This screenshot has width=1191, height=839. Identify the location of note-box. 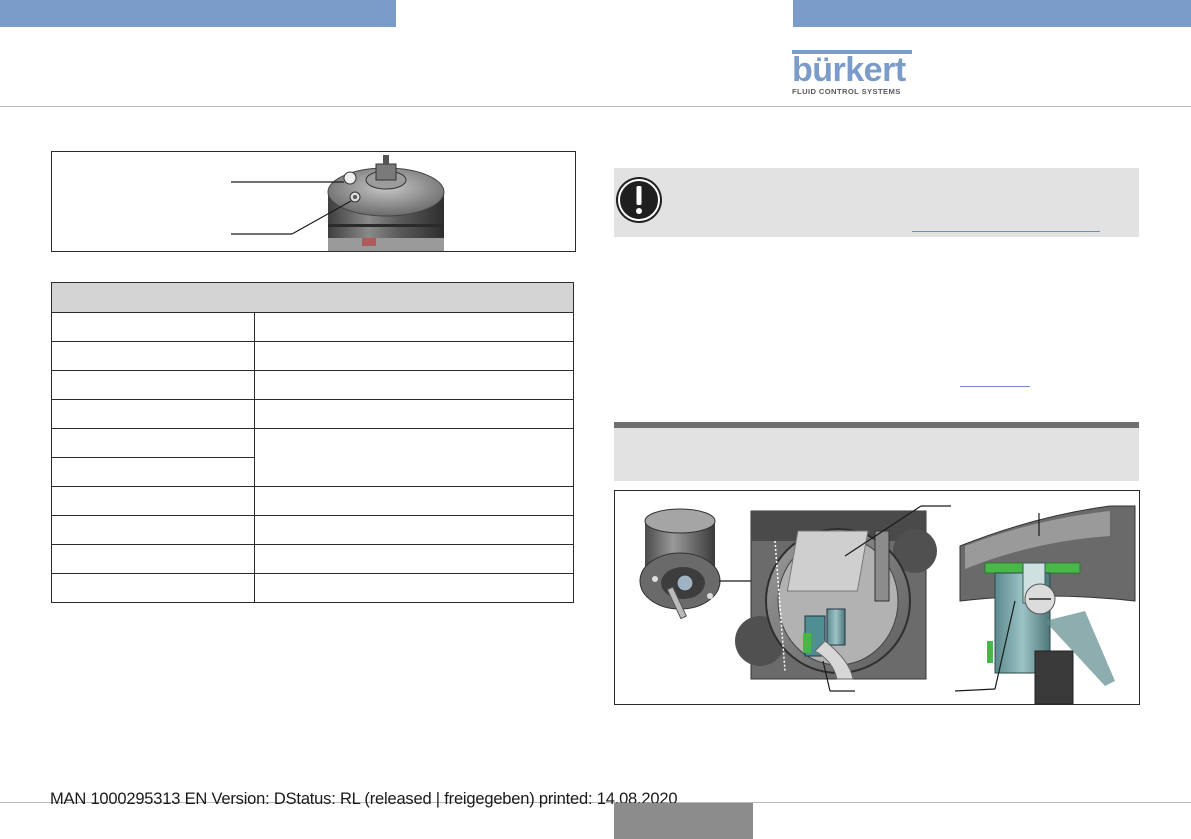
(876, 202).